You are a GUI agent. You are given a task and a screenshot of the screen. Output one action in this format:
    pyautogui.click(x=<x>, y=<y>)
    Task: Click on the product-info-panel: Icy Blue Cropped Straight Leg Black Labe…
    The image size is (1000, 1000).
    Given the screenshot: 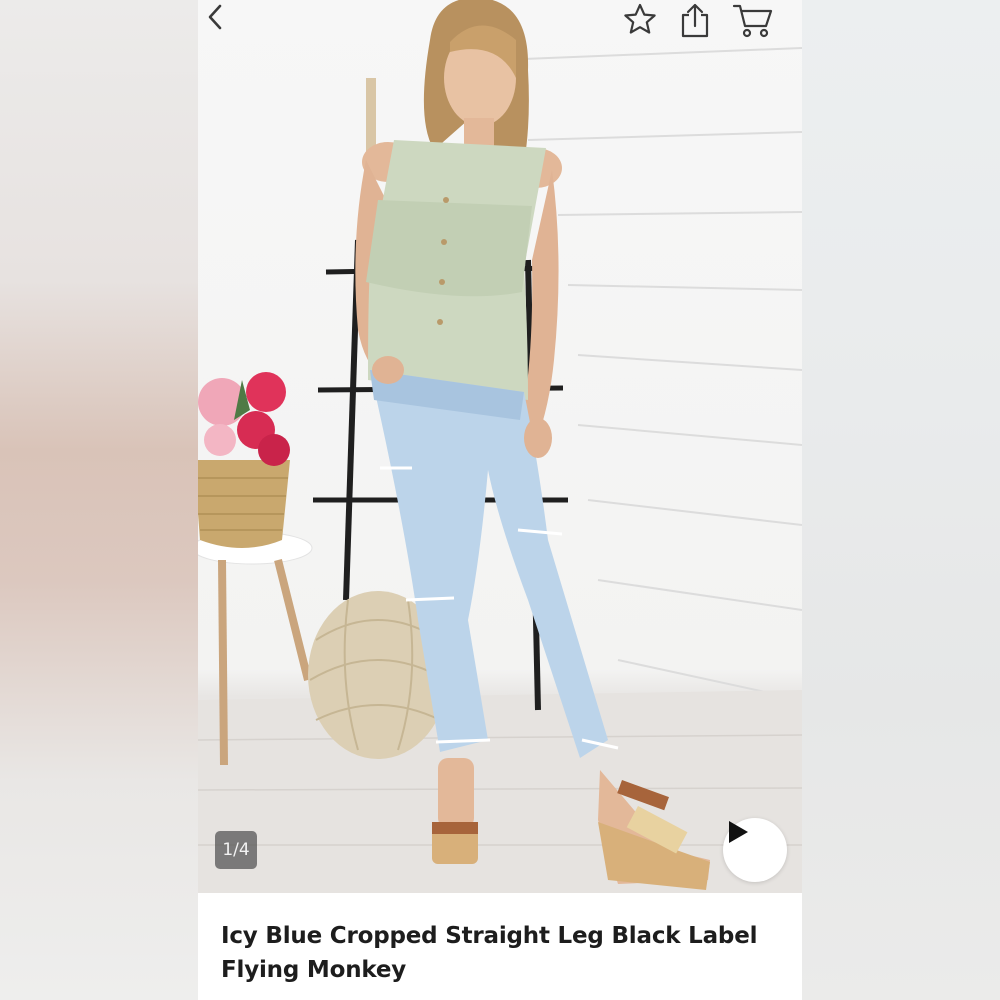 What is the action you would take?
    pyautogui.click(x=500, y=946)
    